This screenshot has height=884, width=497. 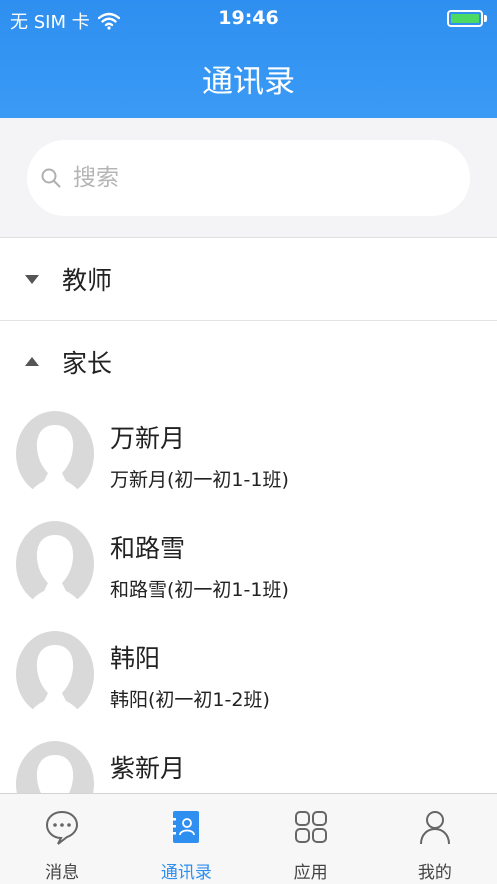 I want to click on tab-label: 我的, so click(x=434, y=873).